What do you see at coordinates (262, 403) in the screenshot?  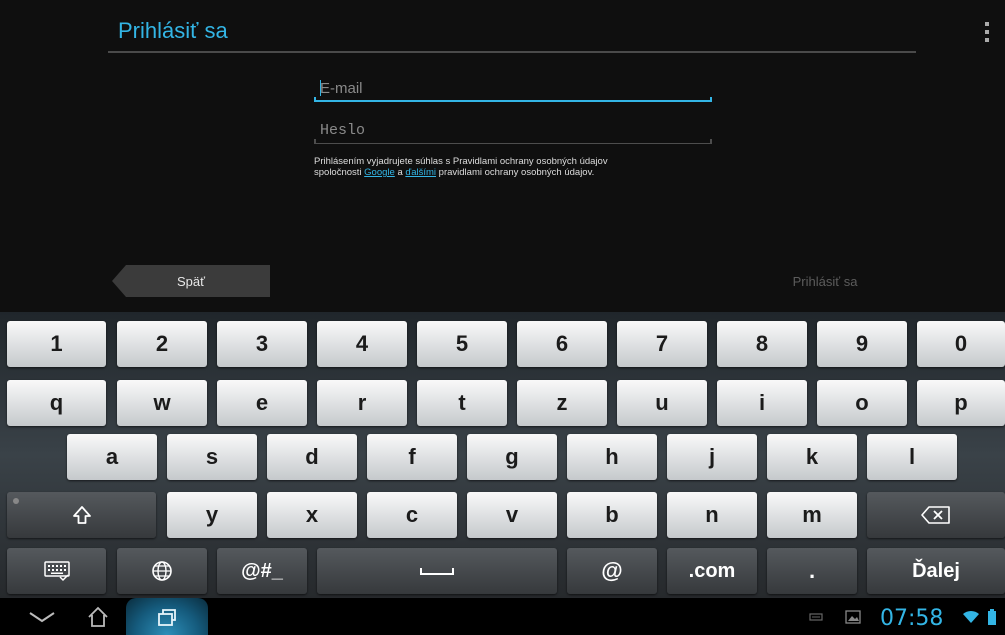 I see `key-e: e` at bounding box center [262, 403].